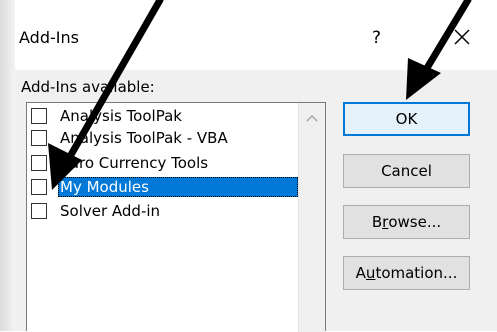 Image resolution: width=497 pixels, height=332 pixels. What do you see at coordinates (7, 165) in the screenshot?
I see `dialog-left-edge` at bounding box center [7, 165].